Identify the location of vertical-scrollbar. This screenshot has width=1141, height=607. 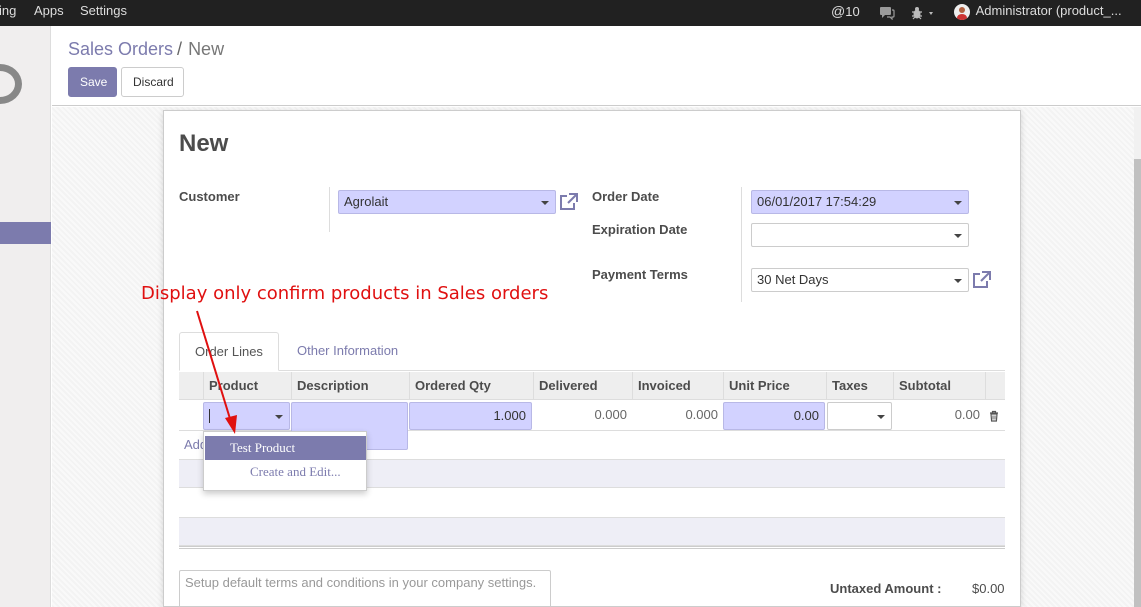
(1137, 357).